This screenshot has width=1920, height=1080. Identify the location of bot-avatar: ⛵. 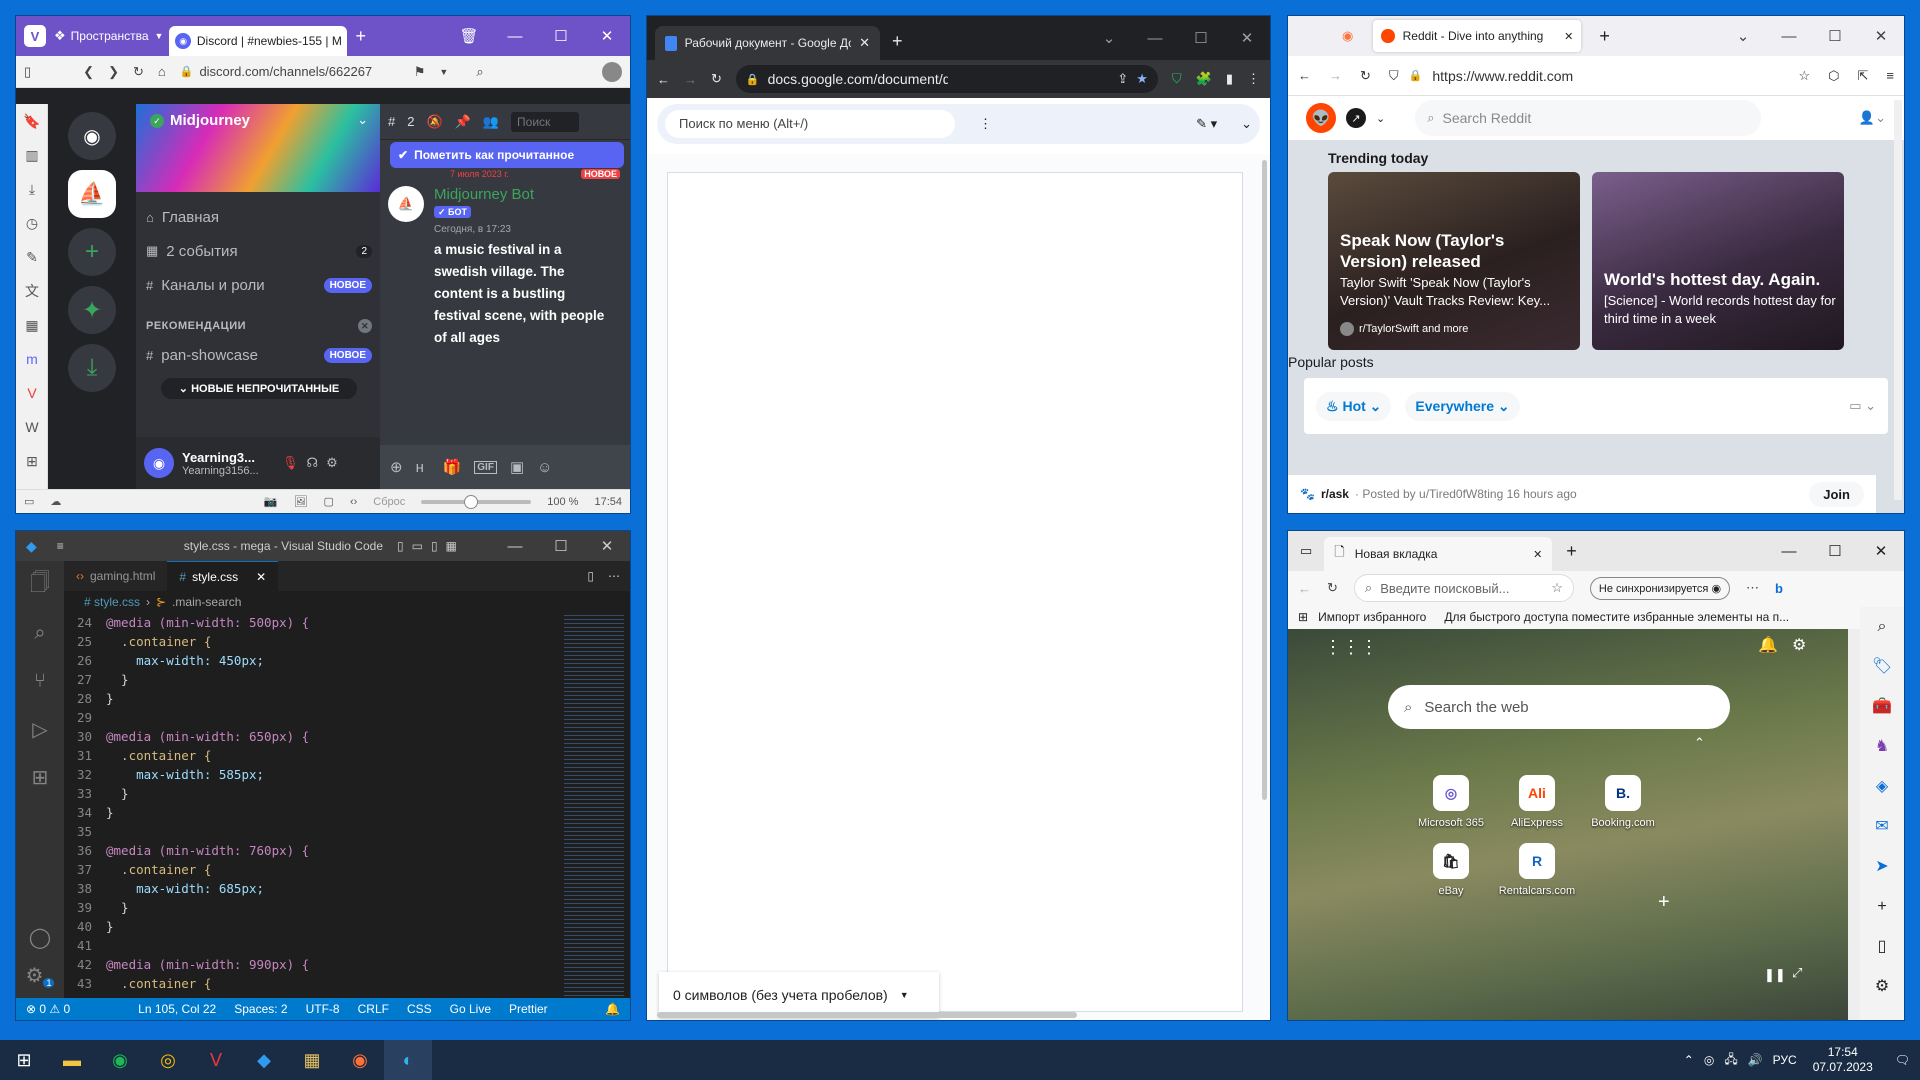
(406, 204).